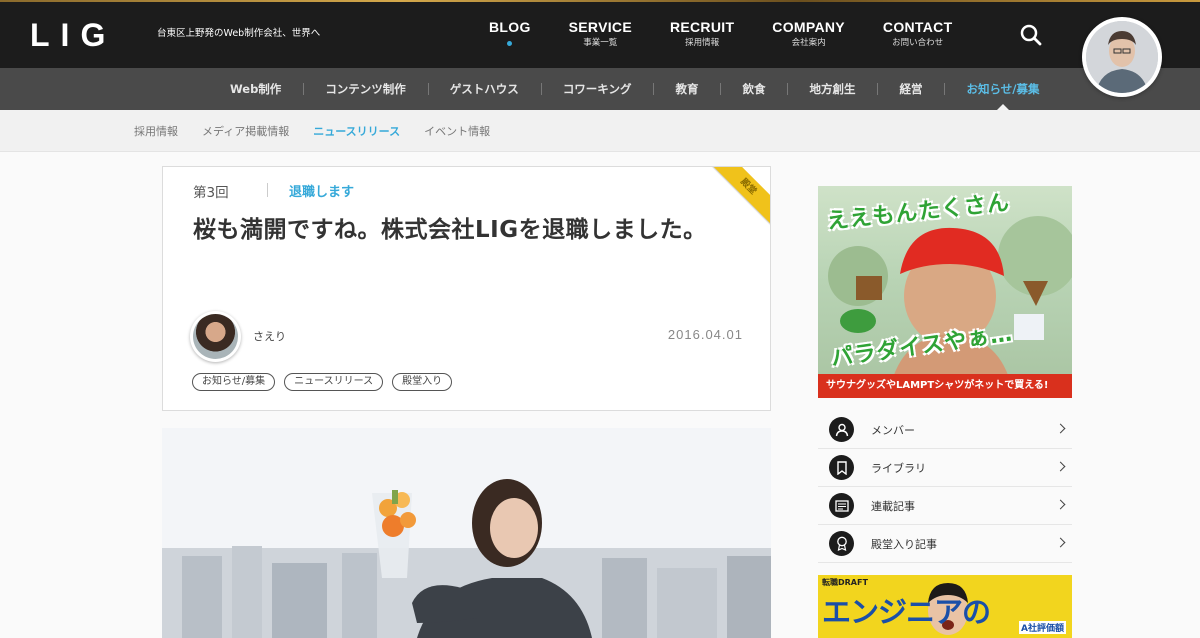 The image size is (1200, 638). What do you see at coordinates (841, 543) in the screenshot?
I see `award-icon` at bounding box center [841, 543].